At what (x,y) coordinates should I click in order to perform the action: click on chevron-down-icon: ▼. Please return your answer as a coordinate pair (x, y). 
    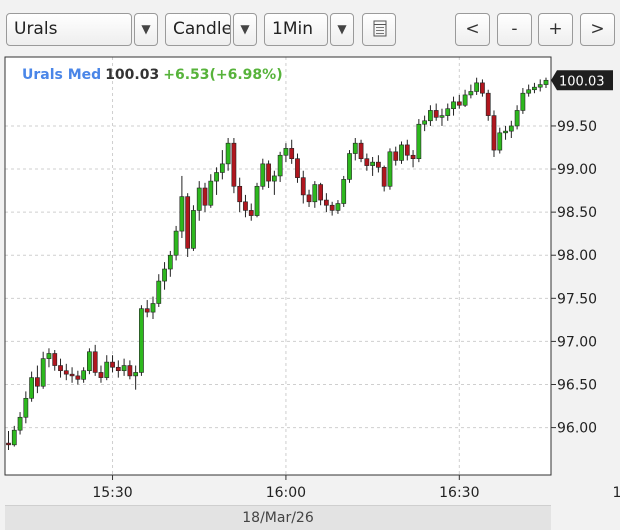
    Looking at the image, I should click on (146, 29).